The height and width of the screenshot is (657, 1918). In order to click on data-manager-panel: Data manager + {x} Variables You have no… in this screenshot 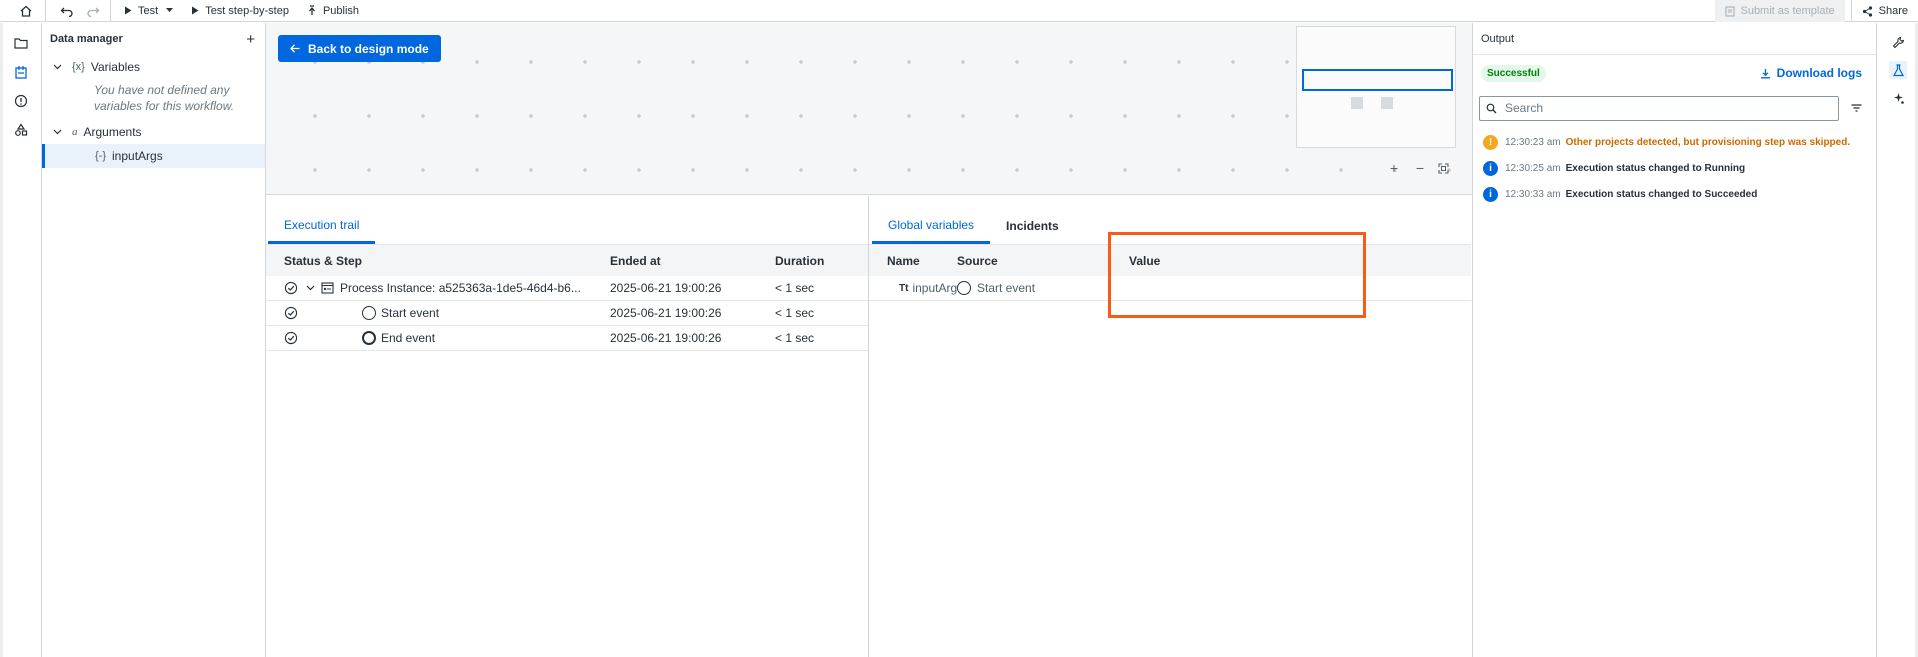, I will do `click(154, 340)`.